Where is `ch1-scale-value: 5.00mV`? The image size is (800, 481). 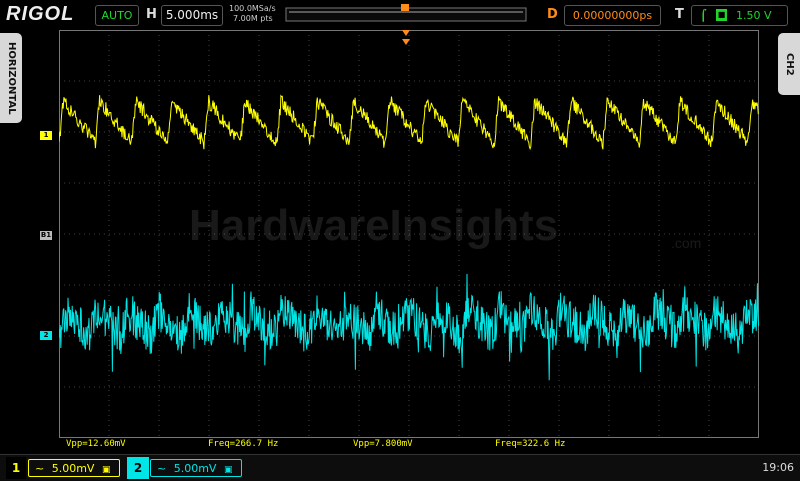 ch1-scale-value: 5.00mV is located at coordinates (73, 468).